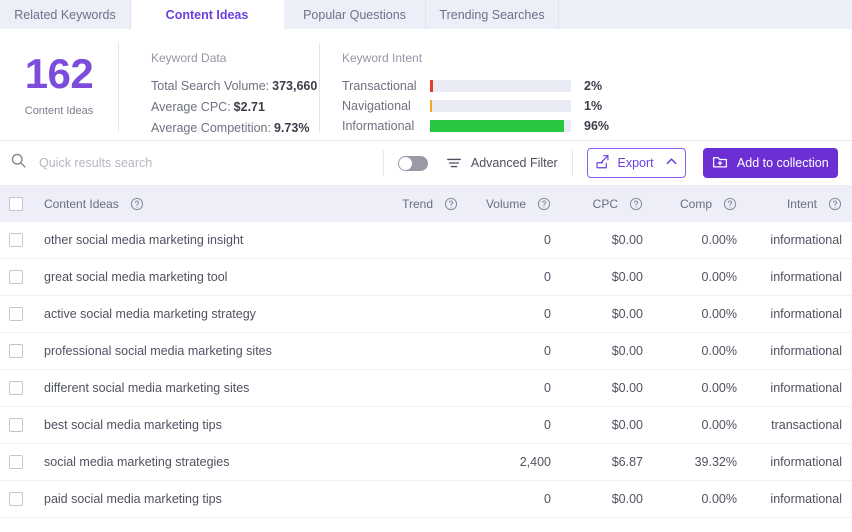 The width and height of the screenshot is (852, 532). I want to click on select-all-checkbox, so click(15, 204).